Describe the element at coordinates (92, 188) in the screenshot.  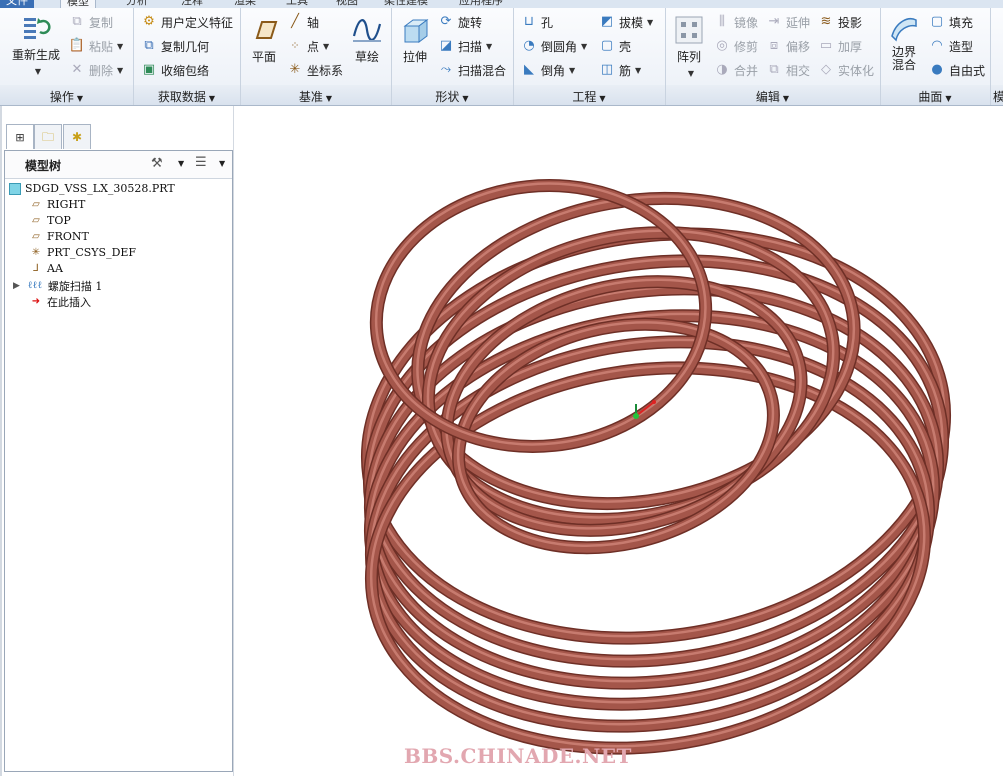
I see `tree-item-part: SDGD_VSS_LX_30528.PRT` at that location.